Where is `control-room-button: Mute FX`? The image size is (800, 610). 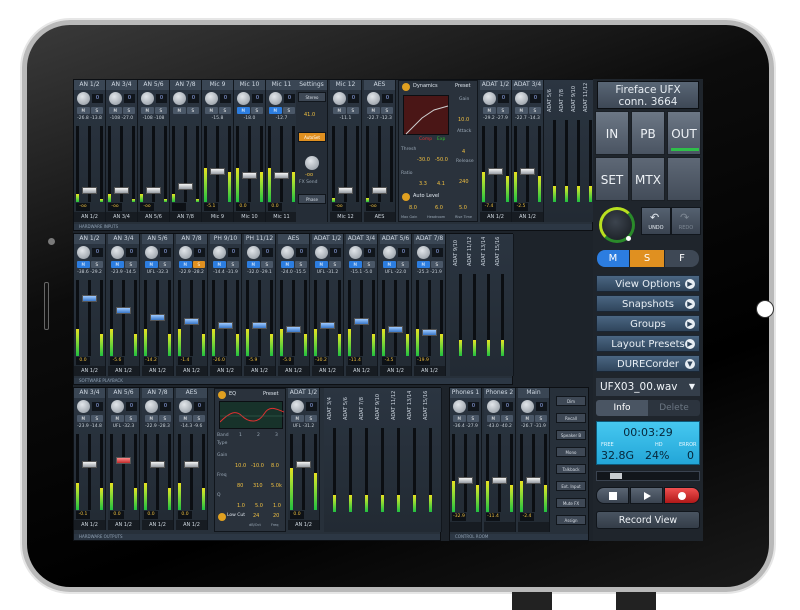
control-room-button: Mute FX is located at coordinates (571, 503).